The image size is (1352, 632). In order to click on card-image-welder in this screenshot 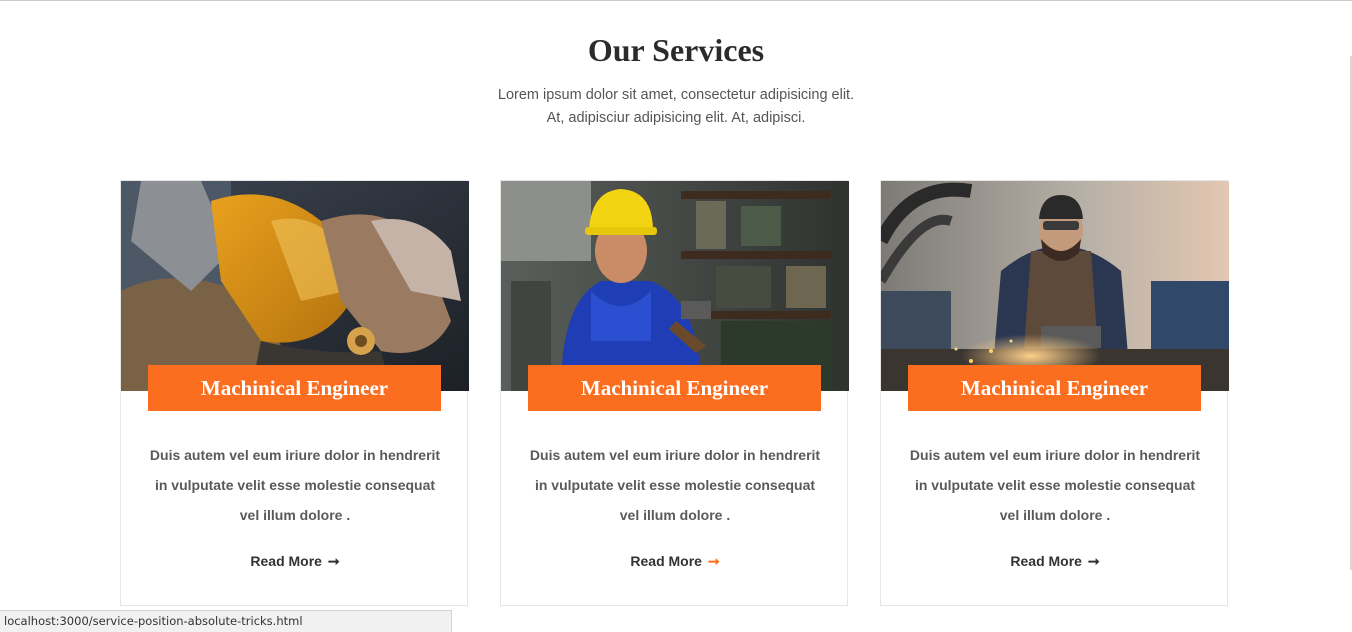, I will do `click(1055, 286)`.